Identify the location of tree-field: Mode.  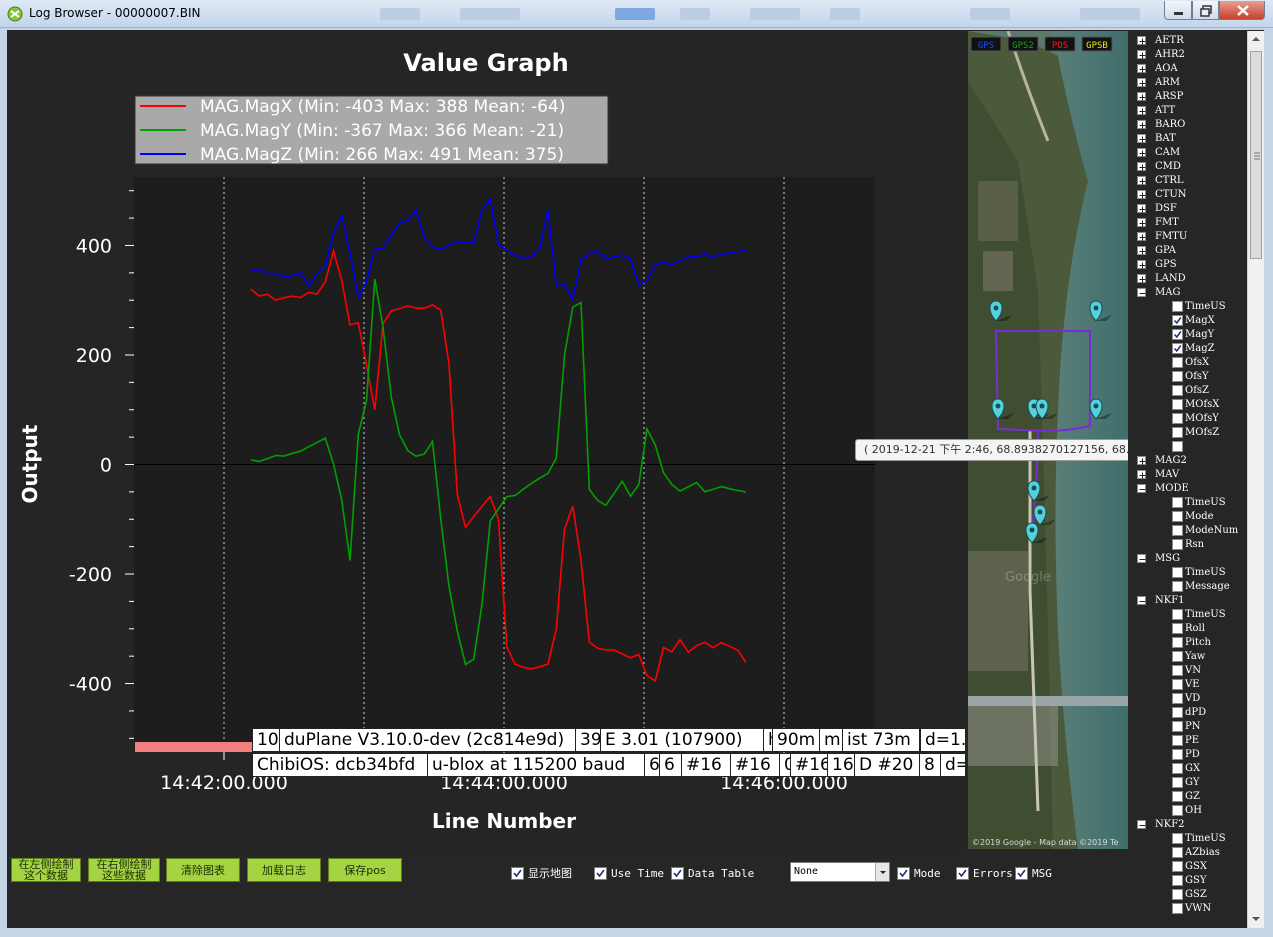
(1193, 516).